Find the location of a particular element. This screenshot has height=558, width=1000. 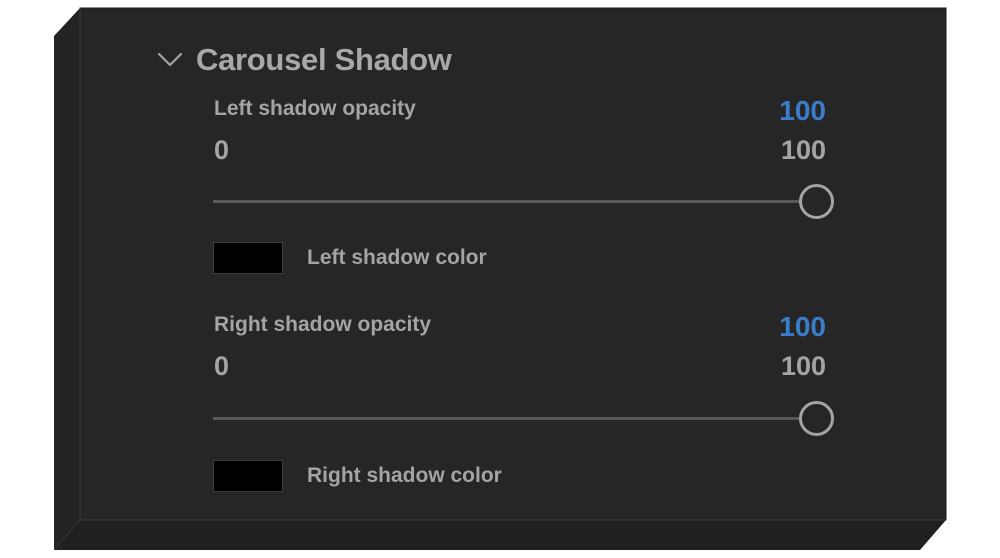

right-shadow-opacity-label: Right shadow opacity is located at coordinates (323, 324).